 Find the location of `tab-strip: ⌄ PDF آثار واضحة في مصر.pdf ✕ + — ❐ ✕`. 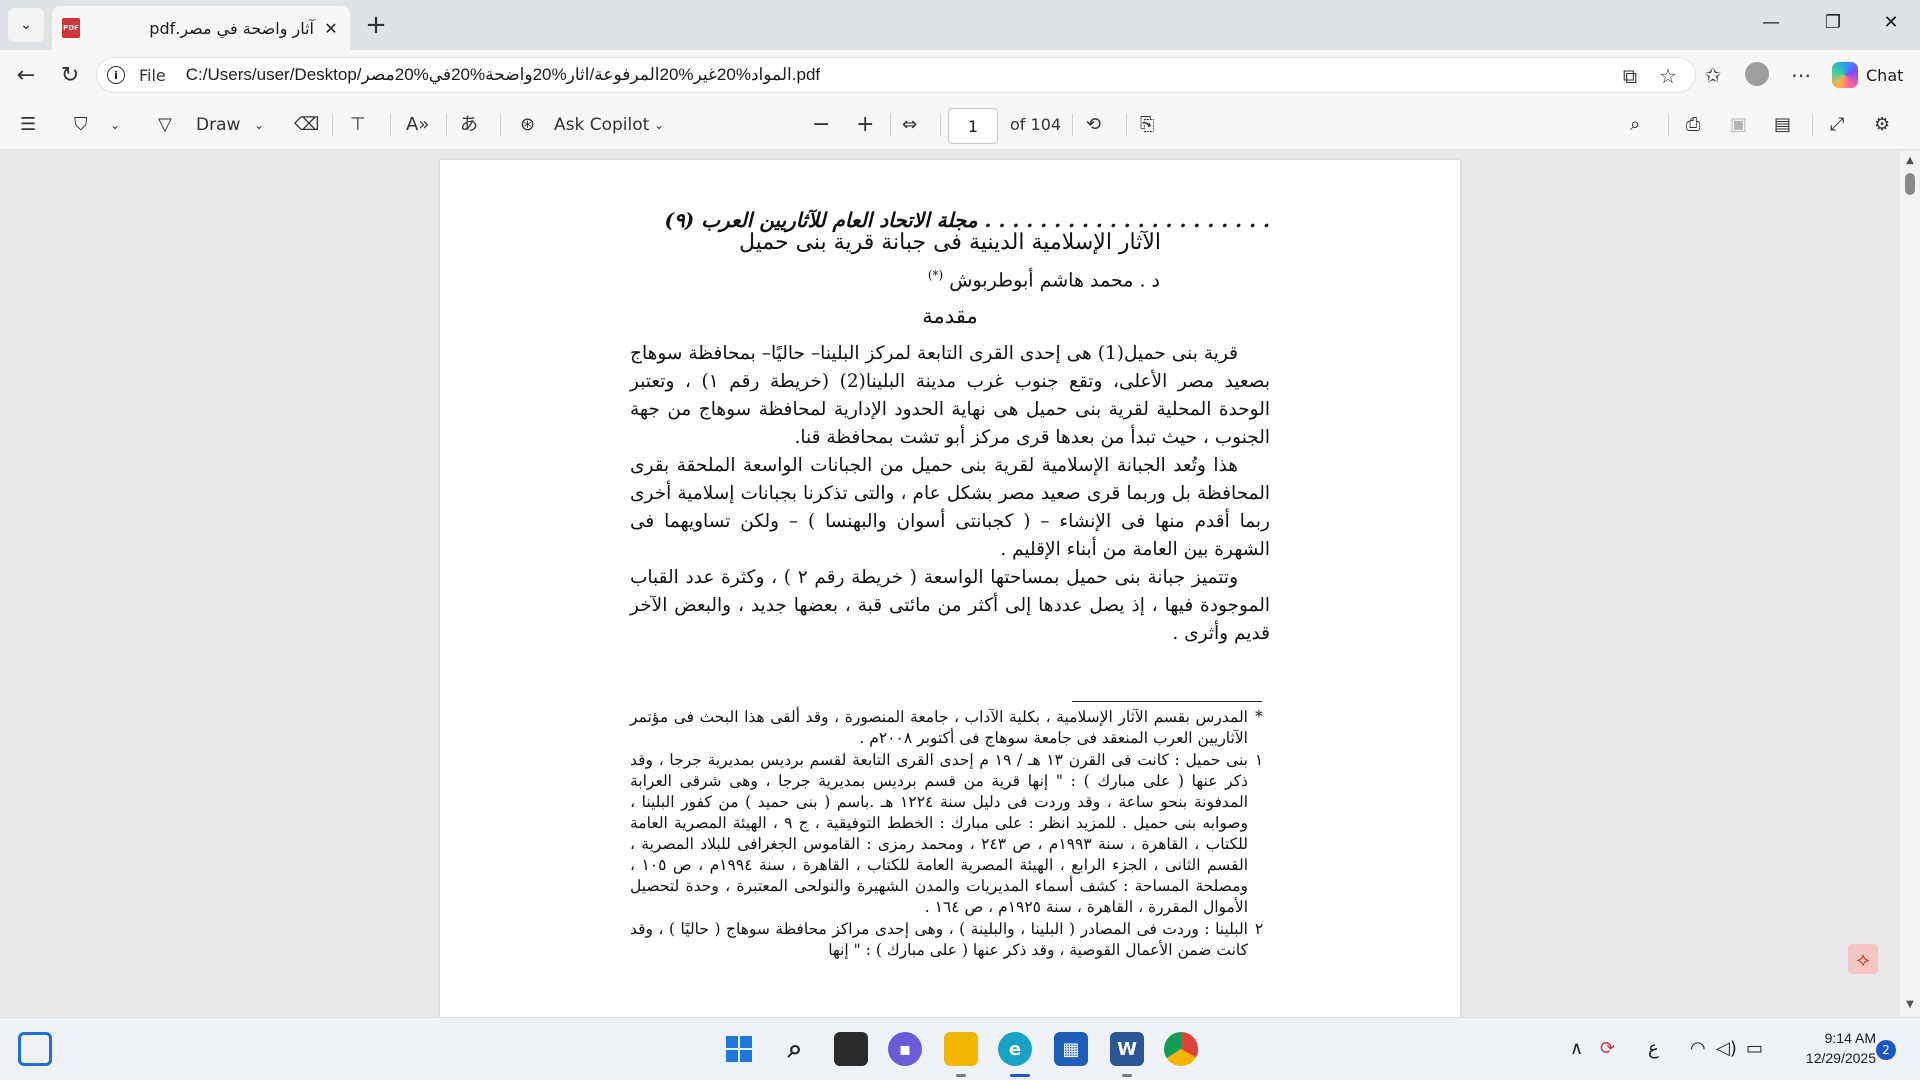

tab-strip: ⌄ PDF آثار واضحة في مصر.pdf ✕ + — ❐ ✕ is located at coordinates (960, 25).